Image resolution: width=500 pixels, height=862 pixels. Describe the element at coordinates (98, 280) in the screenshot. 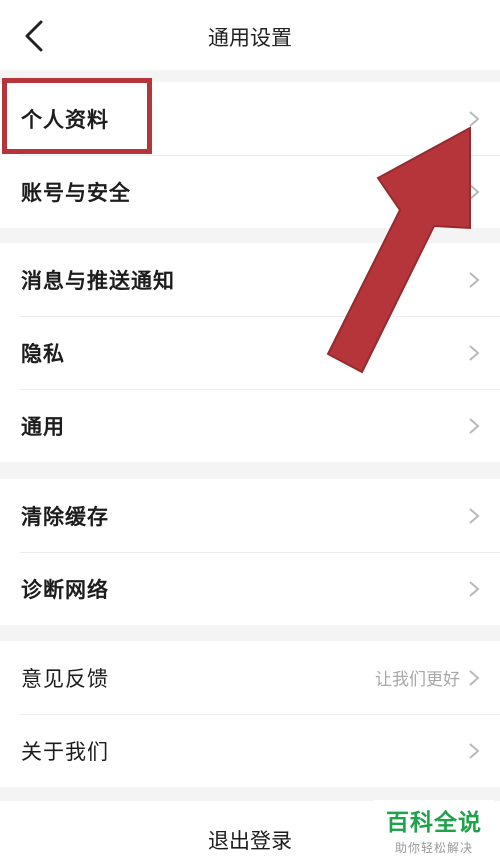

I see `row-label: 消息与推送通知` at that location.